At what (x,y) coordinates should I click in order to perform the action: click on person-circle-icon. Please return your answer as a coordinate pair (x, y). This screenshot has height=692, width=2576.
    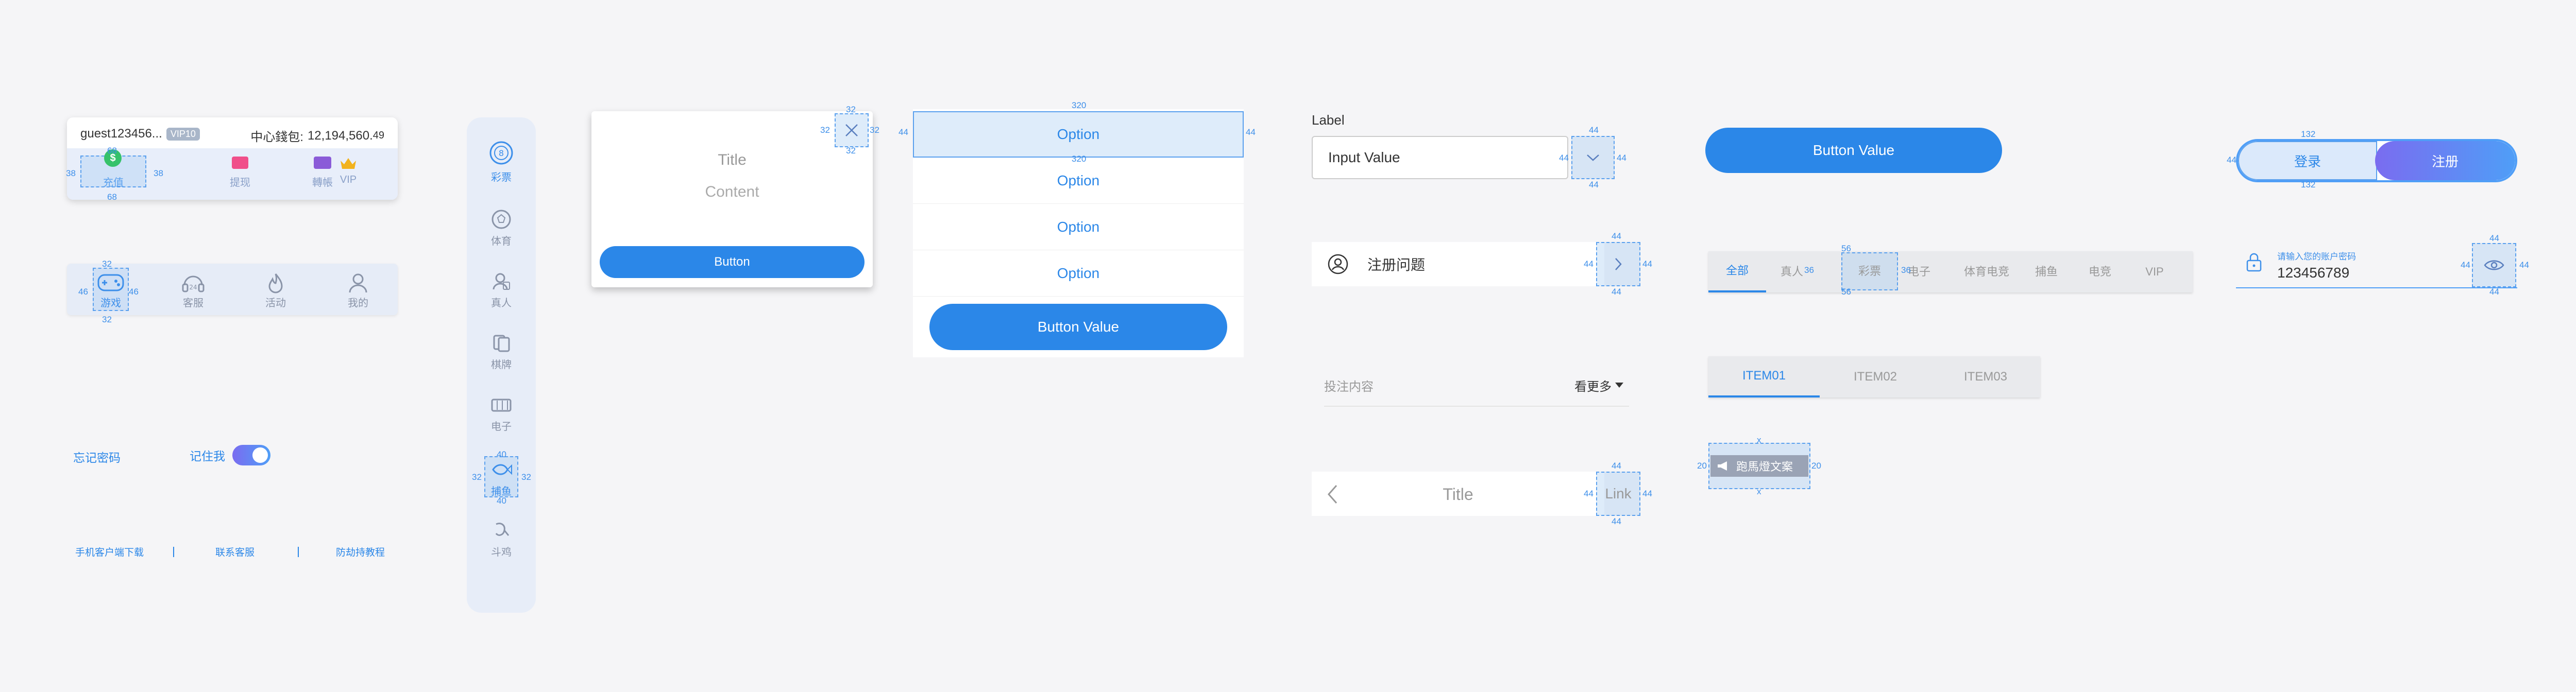
    Looking at the image, I should click on (1338, 264).